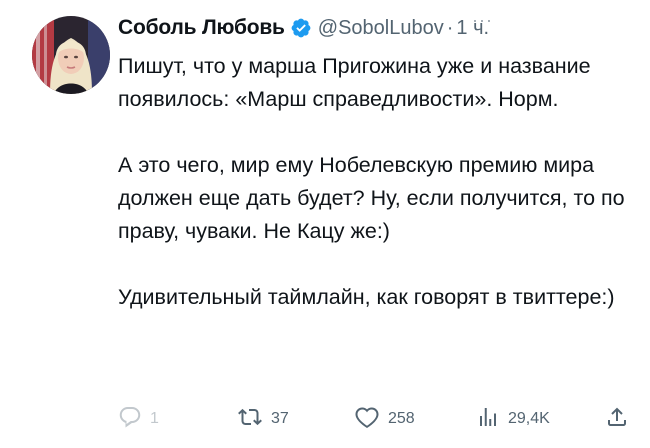 Image resolution: width=650 pixels, height=448 pixels. Describe the element at coordinates (384, 419) in the screenshot. I see `like-button: 258` at that location.